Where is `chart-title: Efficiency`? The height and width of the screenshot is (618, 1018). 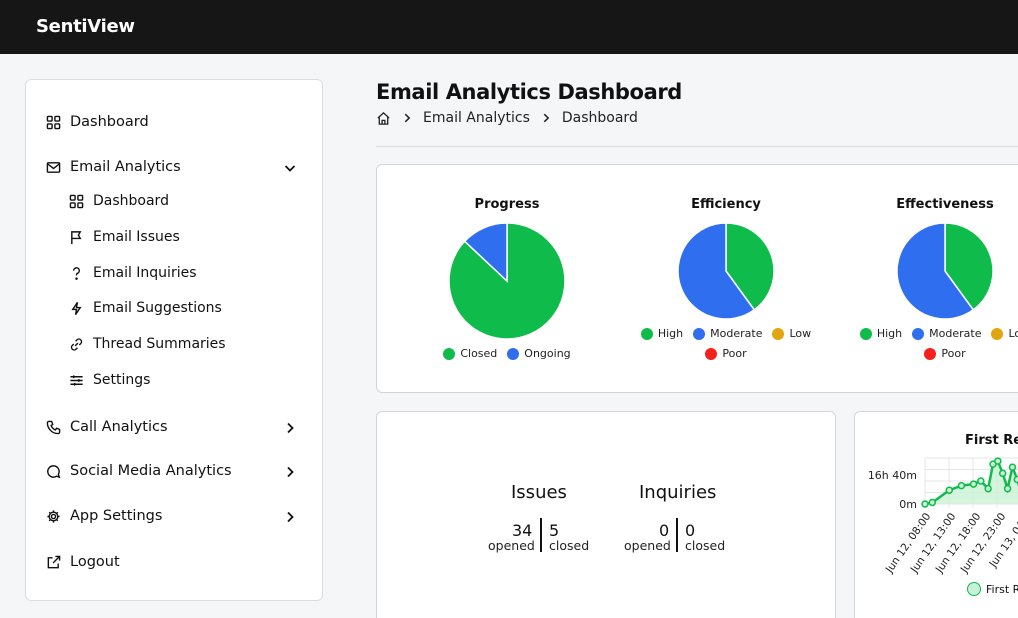
chart-title: Efficiency is located at coordinates (726, 204).